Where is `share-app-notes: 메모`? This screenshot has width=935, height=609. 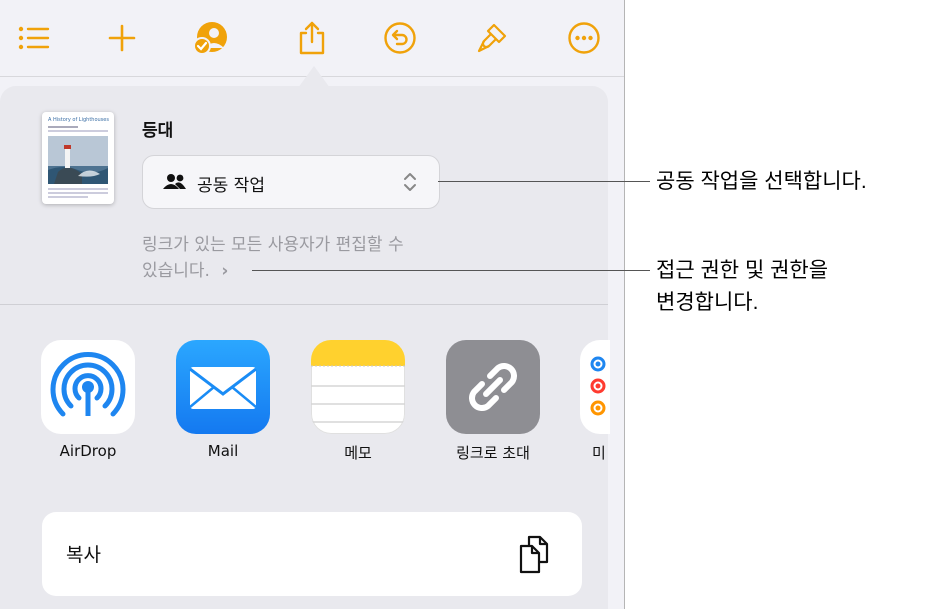 share-app-notes: 메모 is located at coordinates (358, 401).